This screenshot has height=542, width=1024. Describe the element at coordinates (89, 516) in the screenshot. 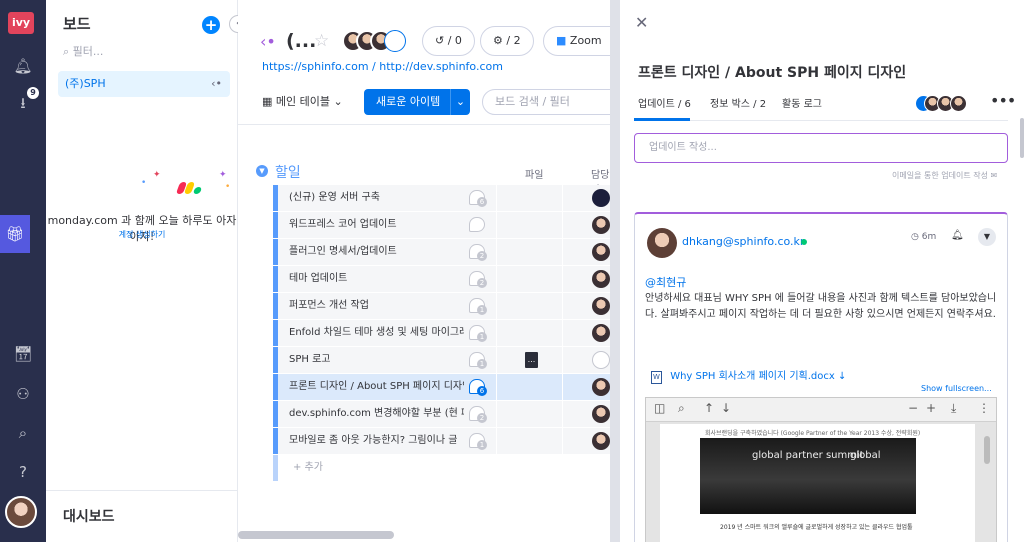

I see `dashboard-title: 대시보드` at that location.